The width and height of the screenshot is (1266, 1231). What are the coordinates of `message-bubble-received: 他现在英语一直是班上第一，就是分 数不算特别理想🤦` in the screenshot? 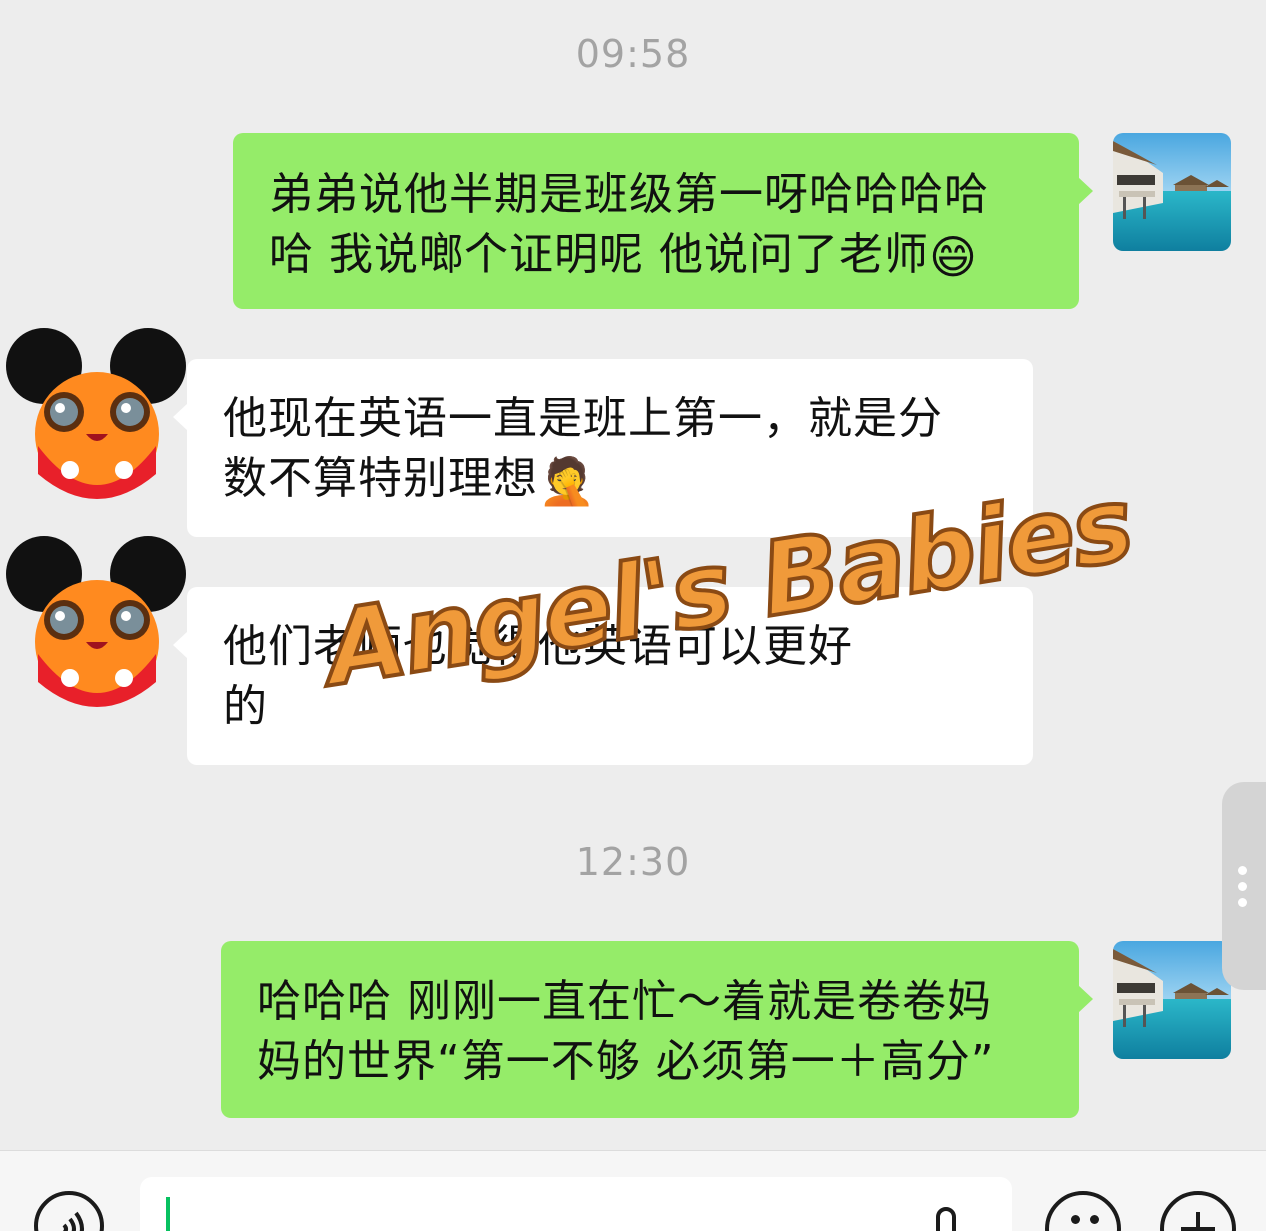 It's located at (603, 448).